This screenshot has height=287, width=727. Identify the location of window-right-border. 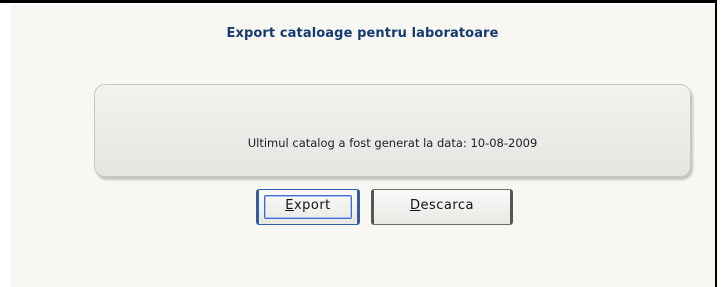
(716, 143).